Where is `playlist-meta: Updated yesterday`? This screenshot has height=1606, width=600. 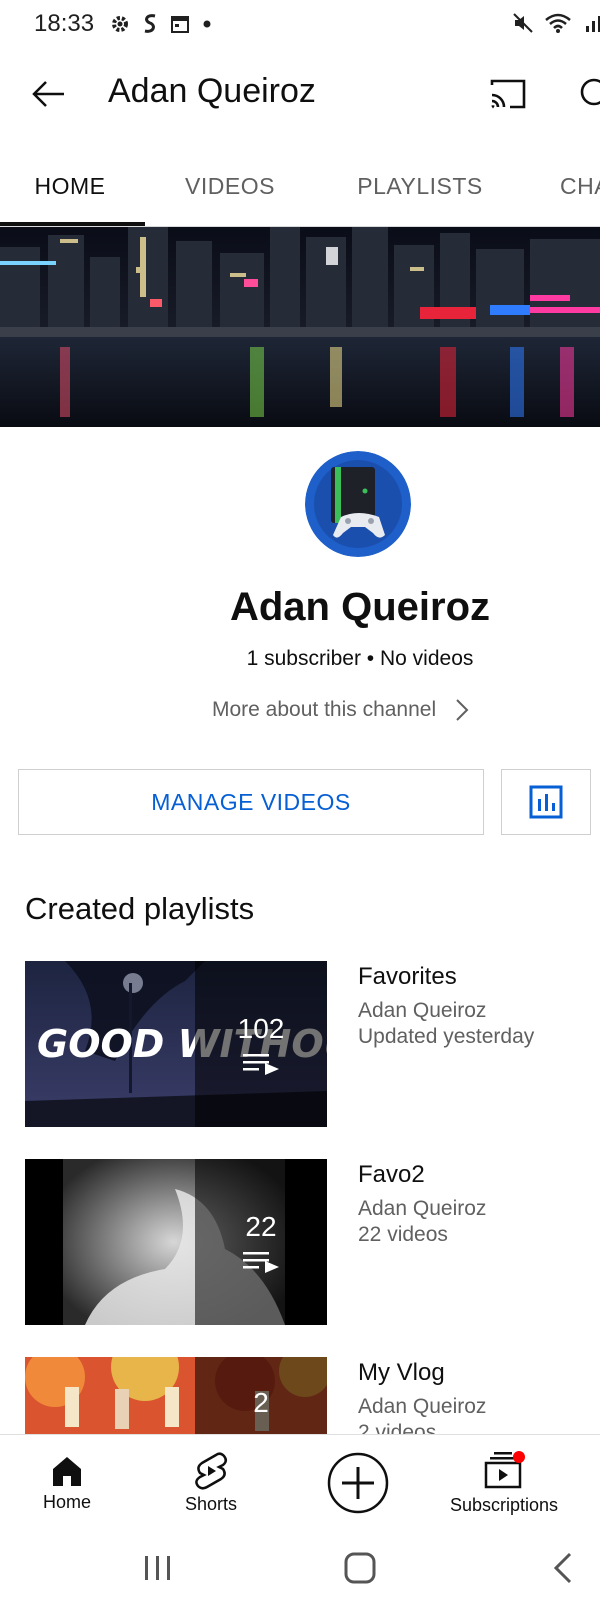 playlist-meta: Updated yesterday is located at coordinates (446, 1036).